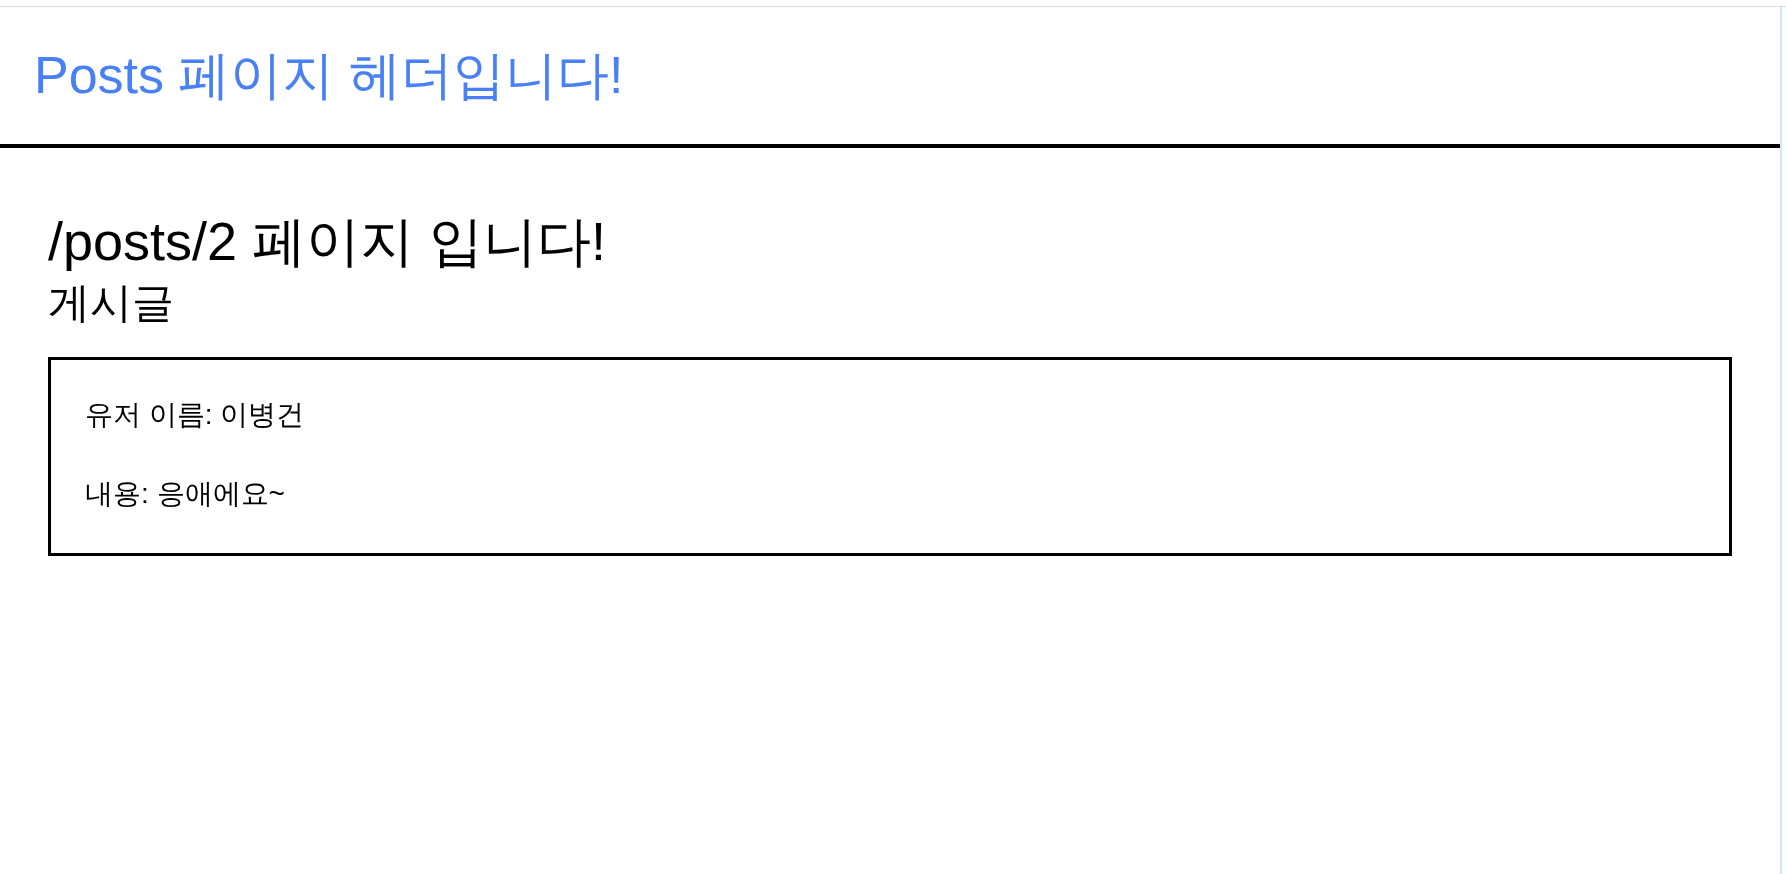 The image size is (1786, 874). Describe the element at coordinates (111, 303) in the screenshot. I see `section-heading: 게시글` at that location.